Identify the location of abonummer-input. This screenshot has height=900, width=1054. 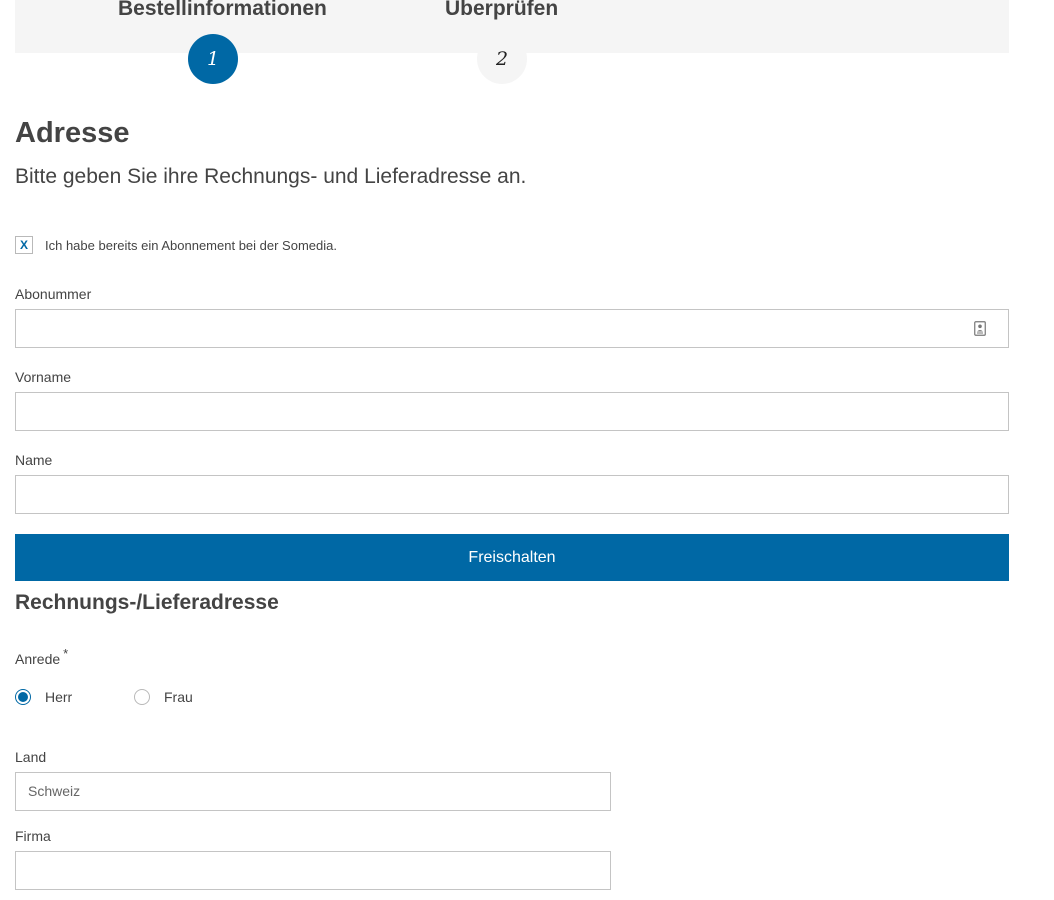
(512, 328).